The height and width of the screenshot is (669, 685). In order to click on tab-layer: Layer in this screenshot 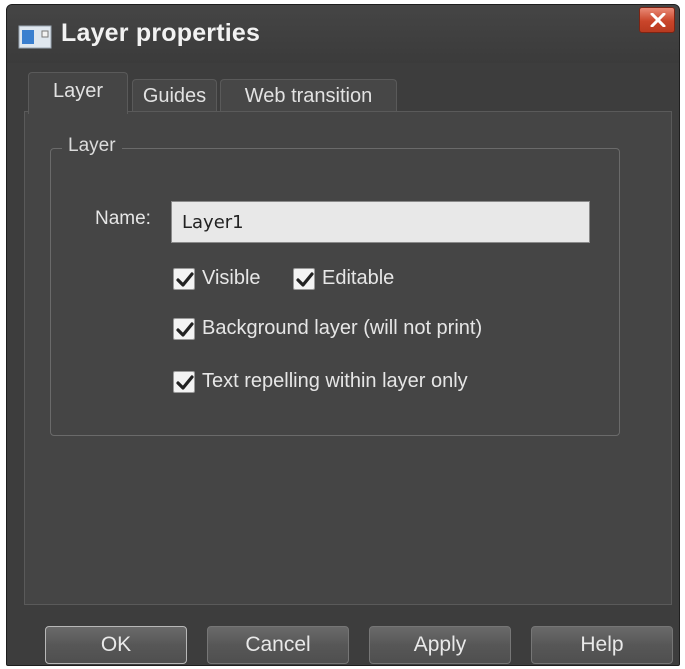, I will do `click(78, 93)`.